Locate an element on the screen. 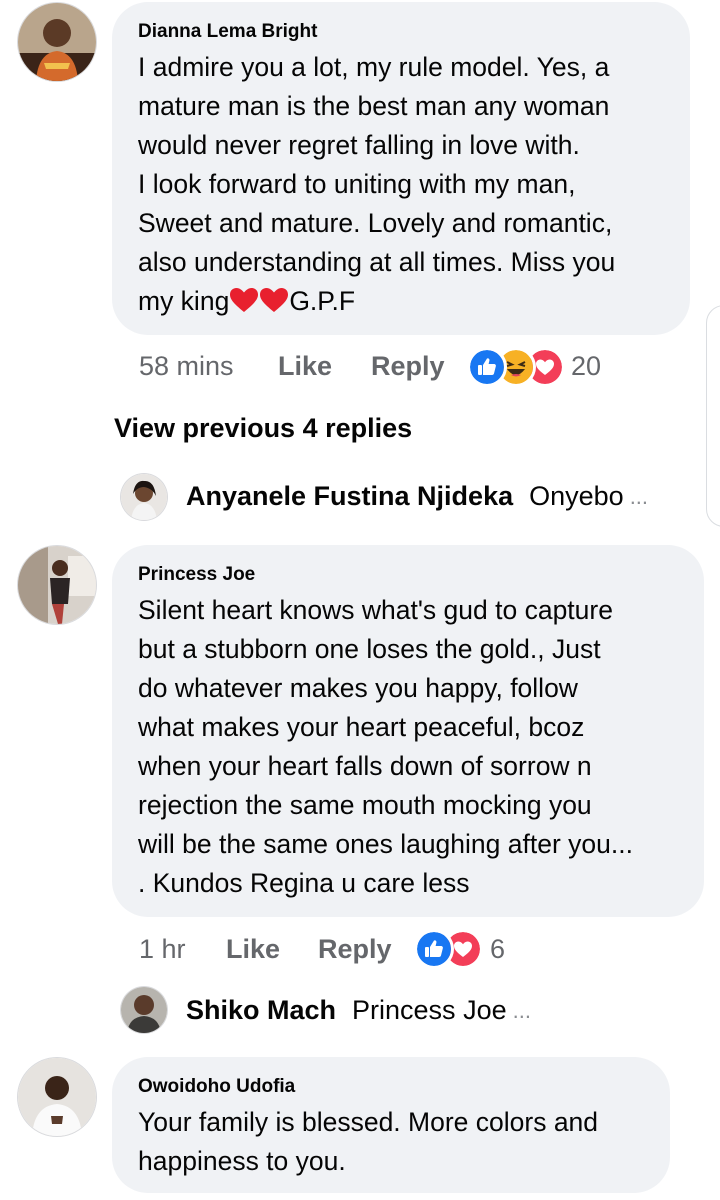 Image resolution: width=720 pixels, height=1200 pixels. avatar-shiko-mach is located at coordinates (144, 1010).